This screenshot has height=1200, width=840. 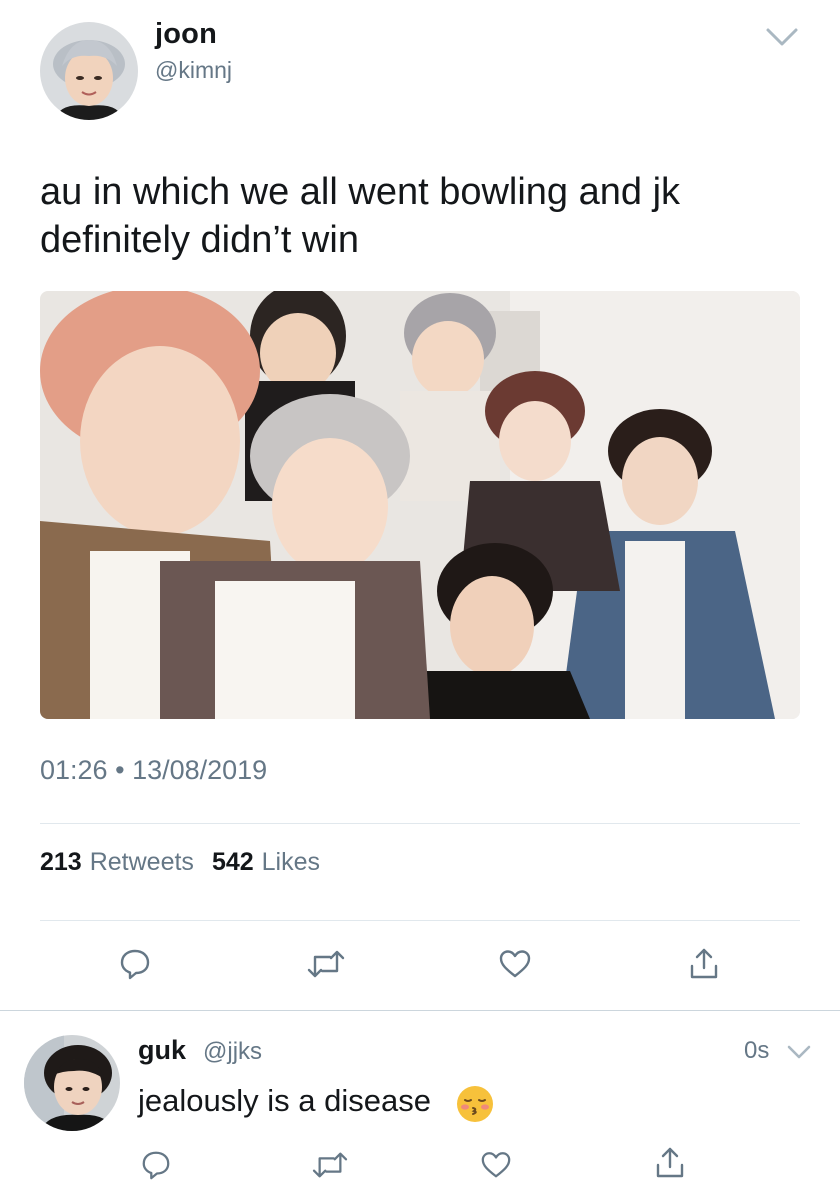 I want to click on reply-reply-button, so click(x=156, y=1165).